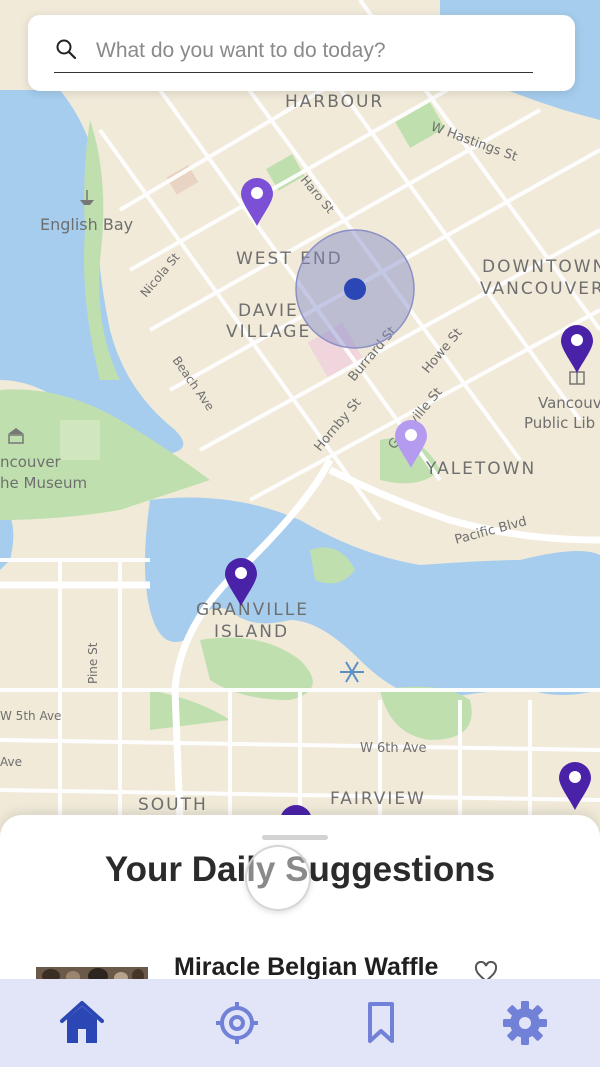 The image size is (600, 1067). Describe the element at coordinates (393, 748) in the screenshot. I see `street-w6: W 6th Ave` at that location.